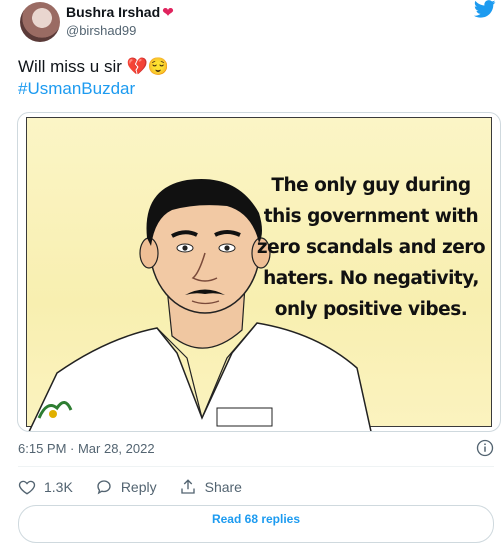 The height and width of the screenshot is (543, 504). Describe the element at coordinates (40, 22) in the screenshot. I see `avatar` at that location.